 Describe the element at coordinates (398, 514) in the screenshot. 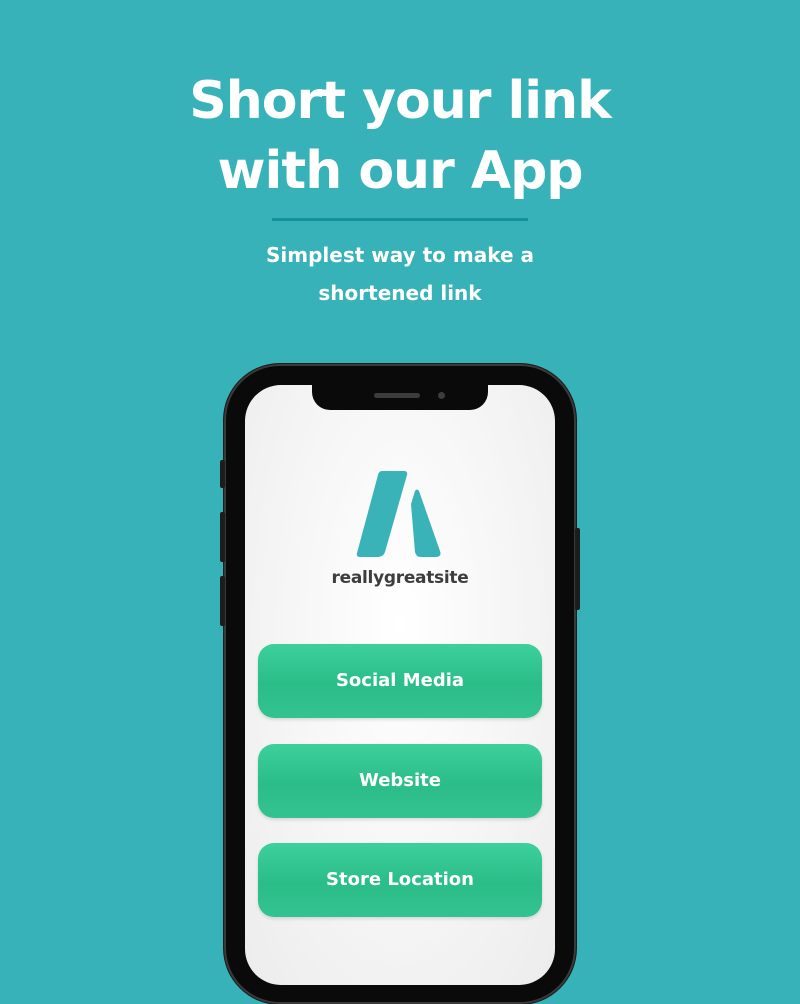

I see `a-shape-logo-icon` at that location.